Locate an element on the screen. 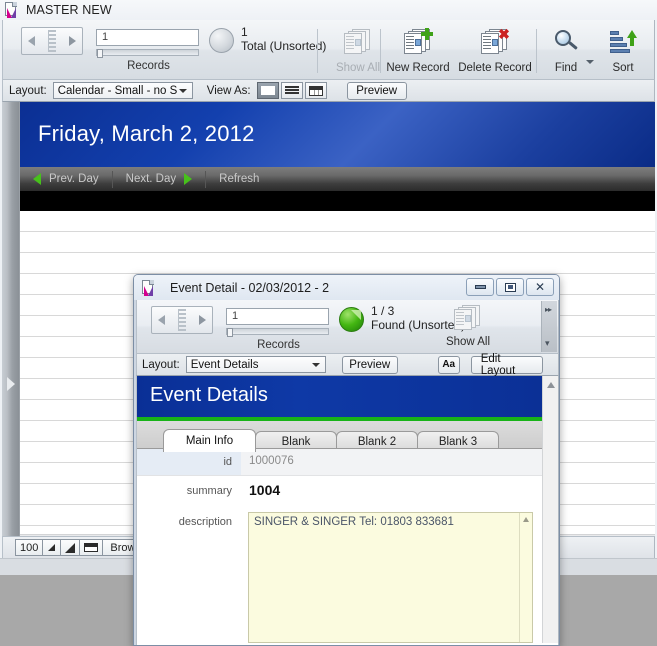 This screenshot has height=646, width=657. id-field-value: 1000076 is located at coordinates (271, 461).